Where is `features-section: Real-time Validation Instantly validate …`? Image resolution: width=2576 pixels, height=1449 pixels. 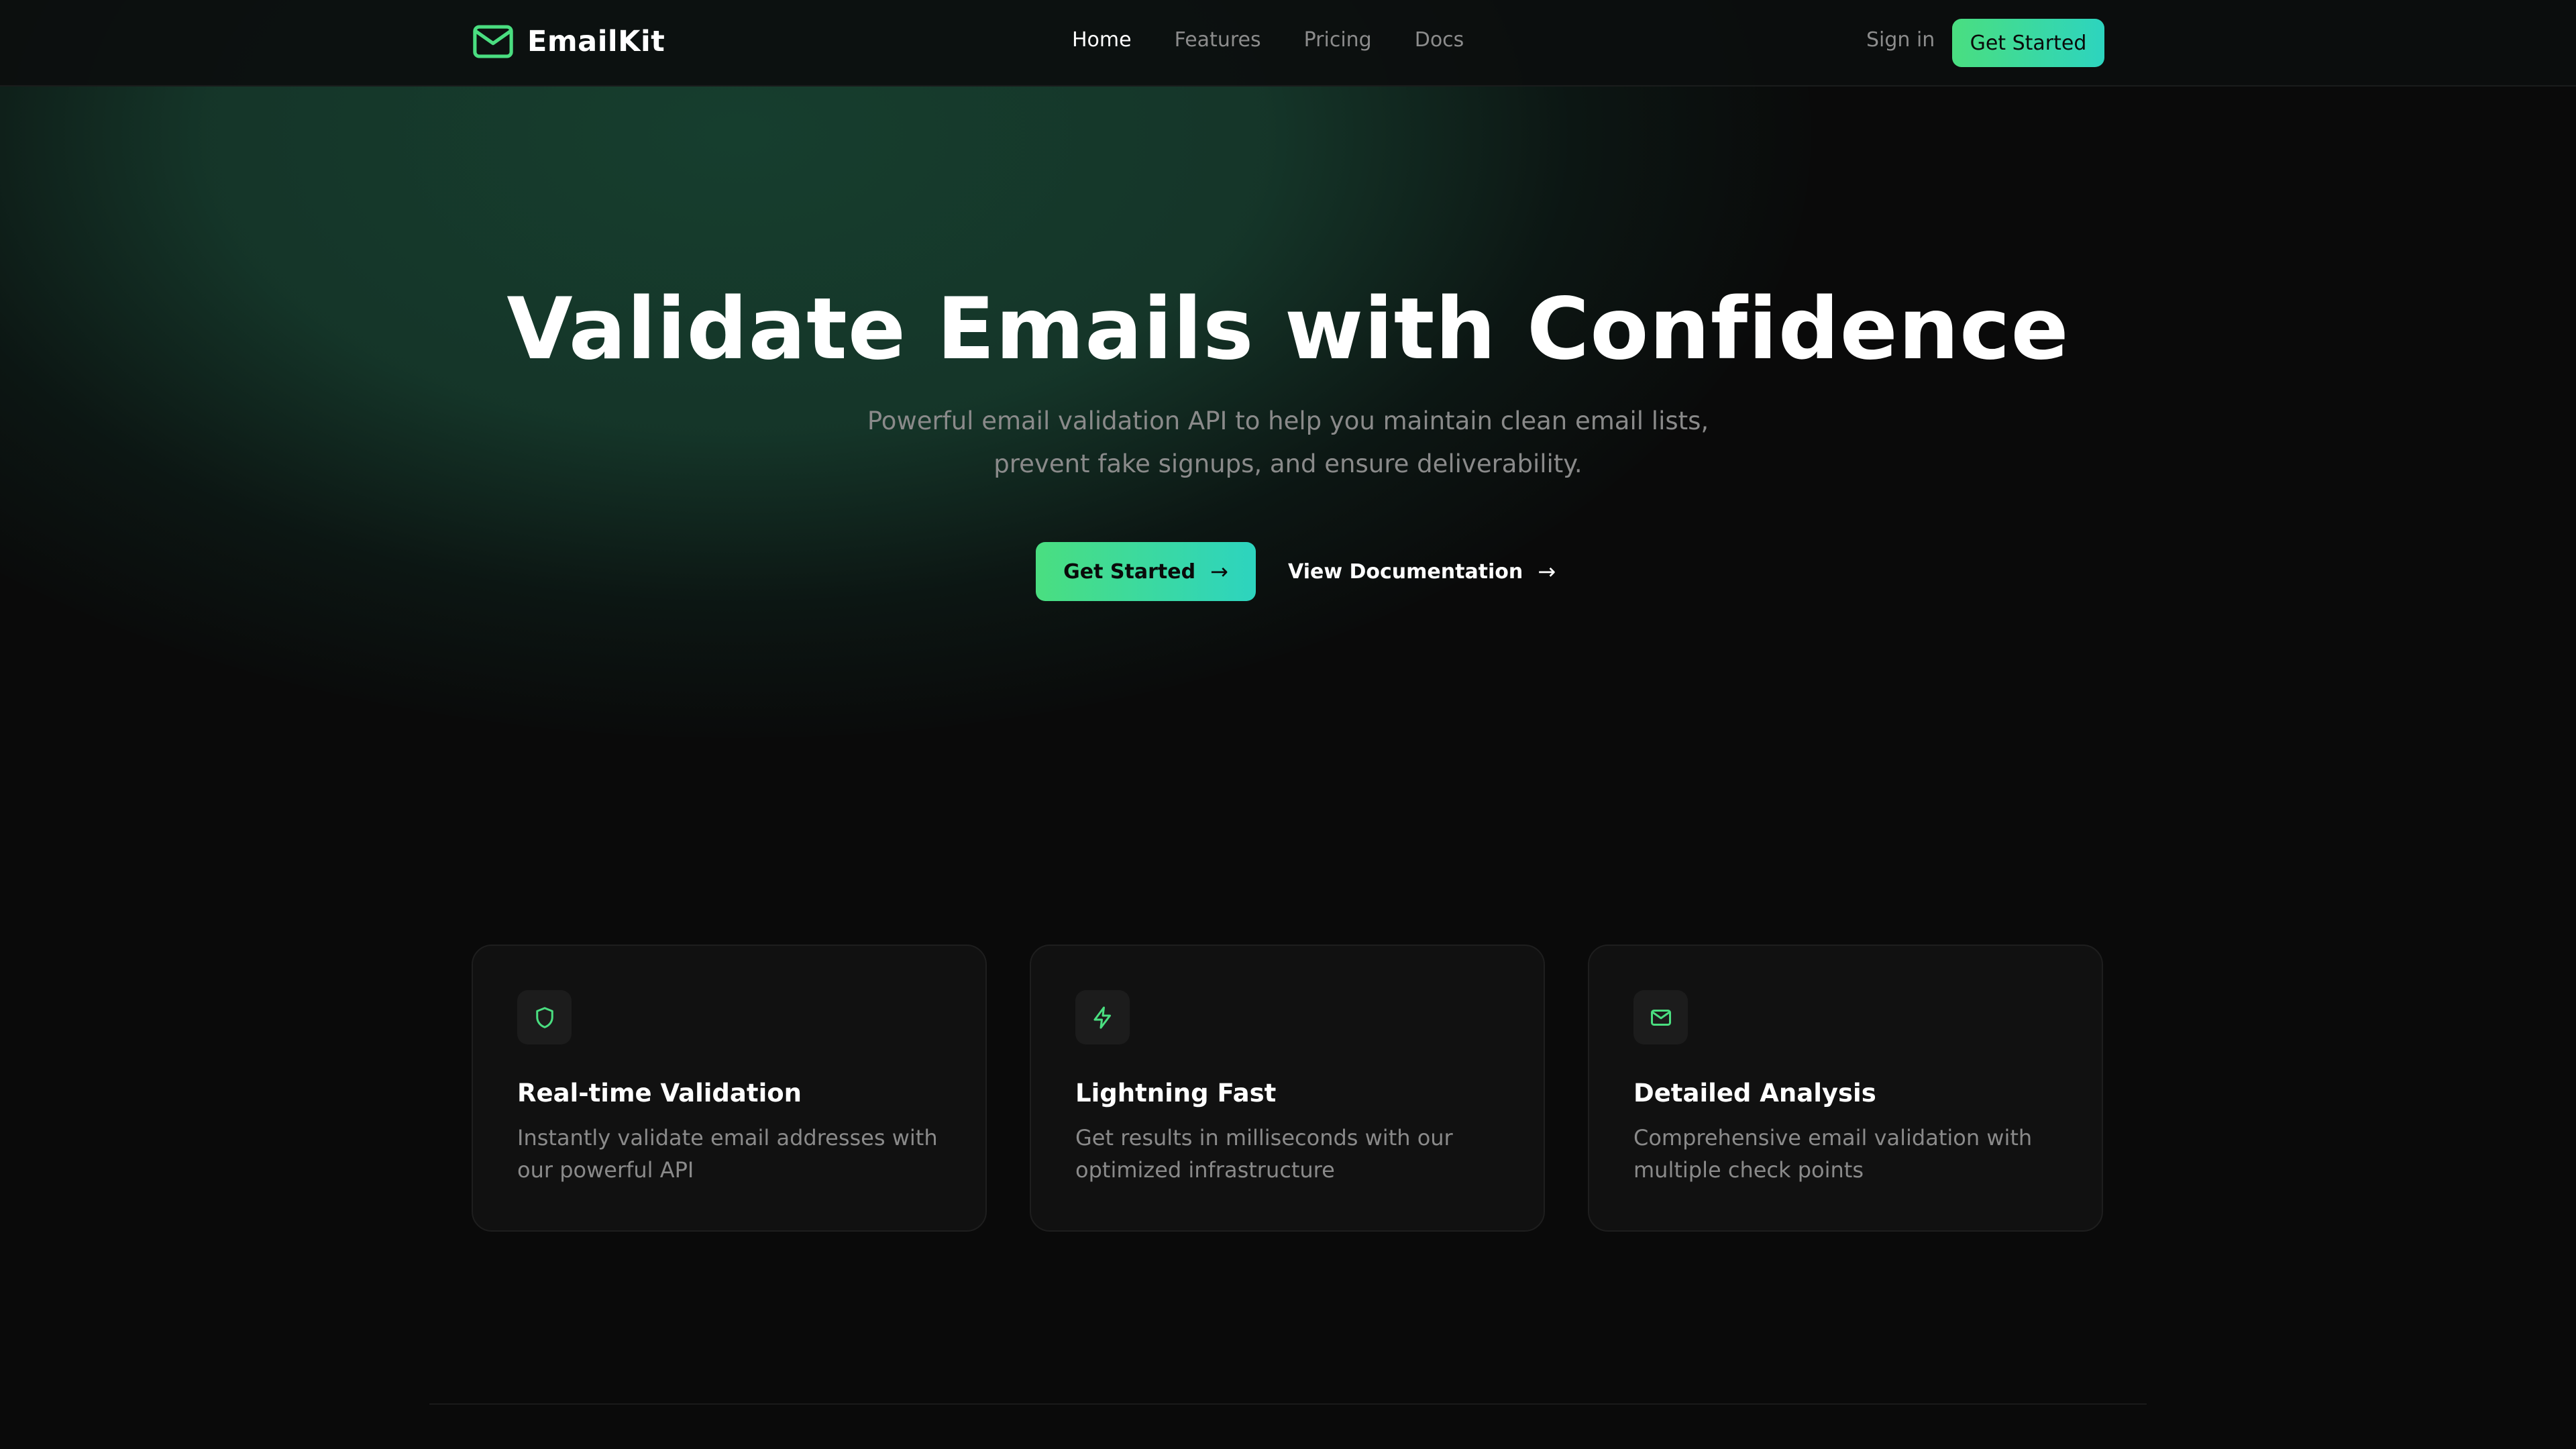
features-section: Real-time Validation Instantly validate … is located at coordinates (1287, 1088).